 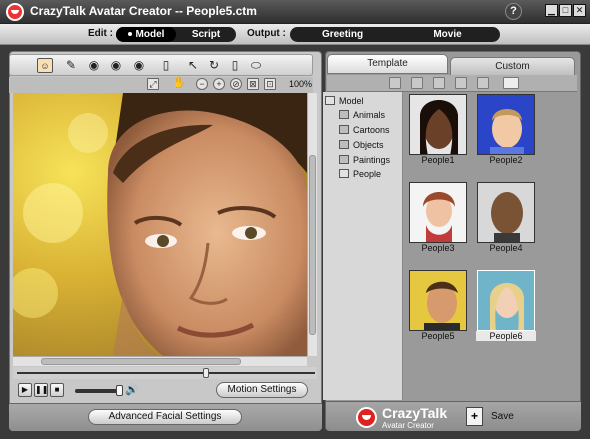 I want to click on output-greeting-button: Greeting, so click(x=342, y=34).